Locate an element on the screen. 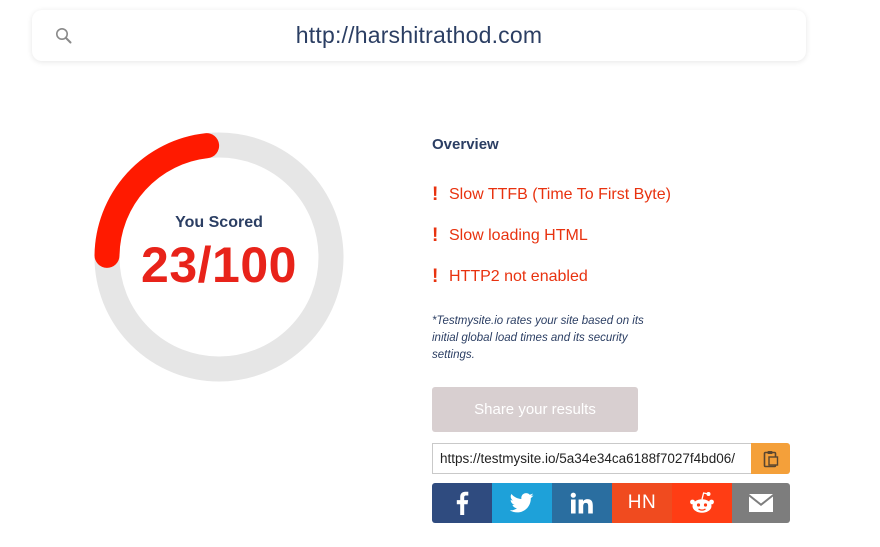 The height and width of the screenshot is (547, 880). twitter-icon is located at coordinates (522, 503).